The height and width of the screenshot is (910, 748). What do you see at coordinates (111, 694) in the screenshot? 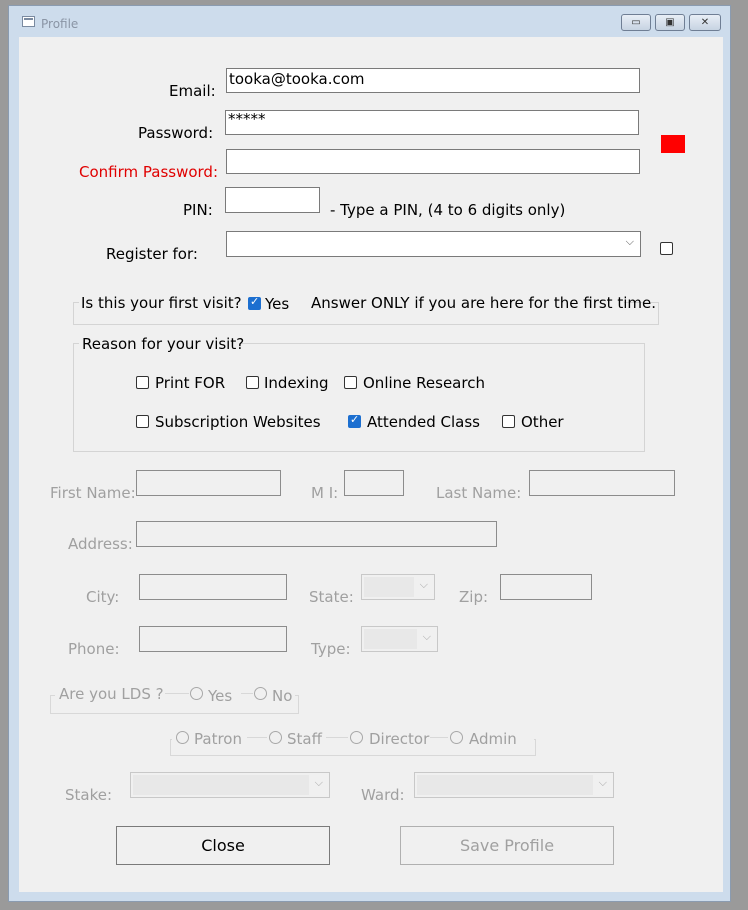
I see `lds-question: Are you LDS ?` at bounding box center [111, 694].